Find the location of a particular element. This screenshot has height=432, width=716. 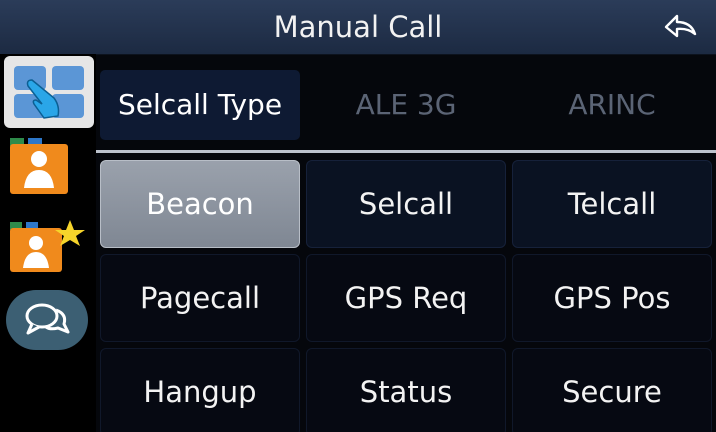

status-button: Status is located at coordinates (406, 390).